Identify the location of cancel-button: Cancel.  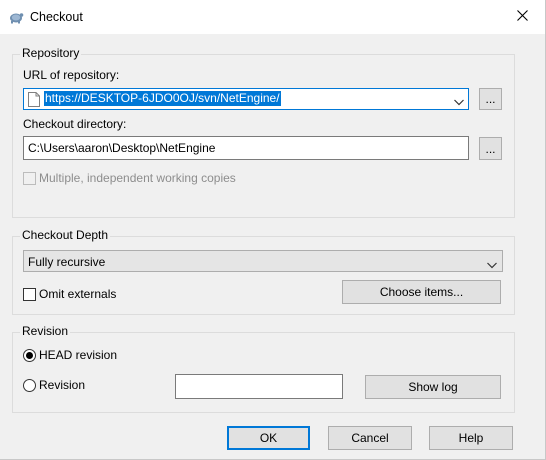
(370, 438).